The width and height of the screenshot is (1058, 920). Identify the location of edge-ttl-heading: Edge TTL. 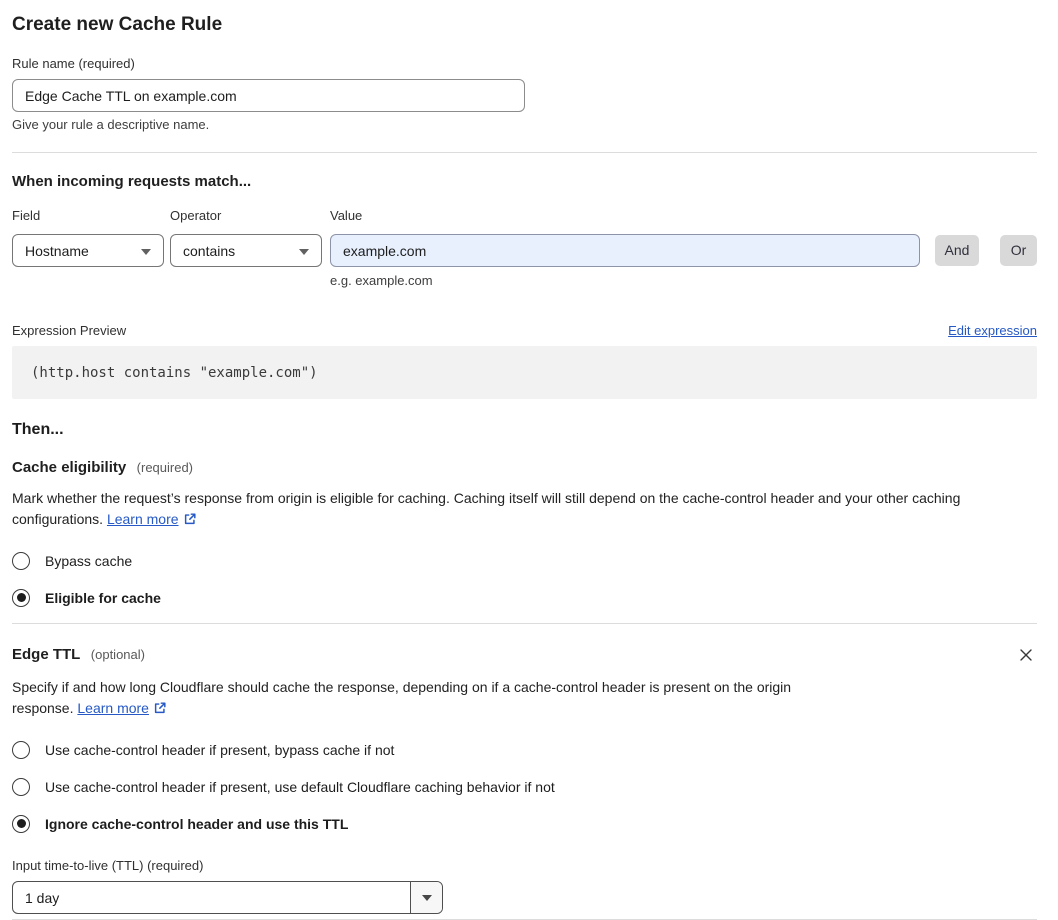
(46, 654).